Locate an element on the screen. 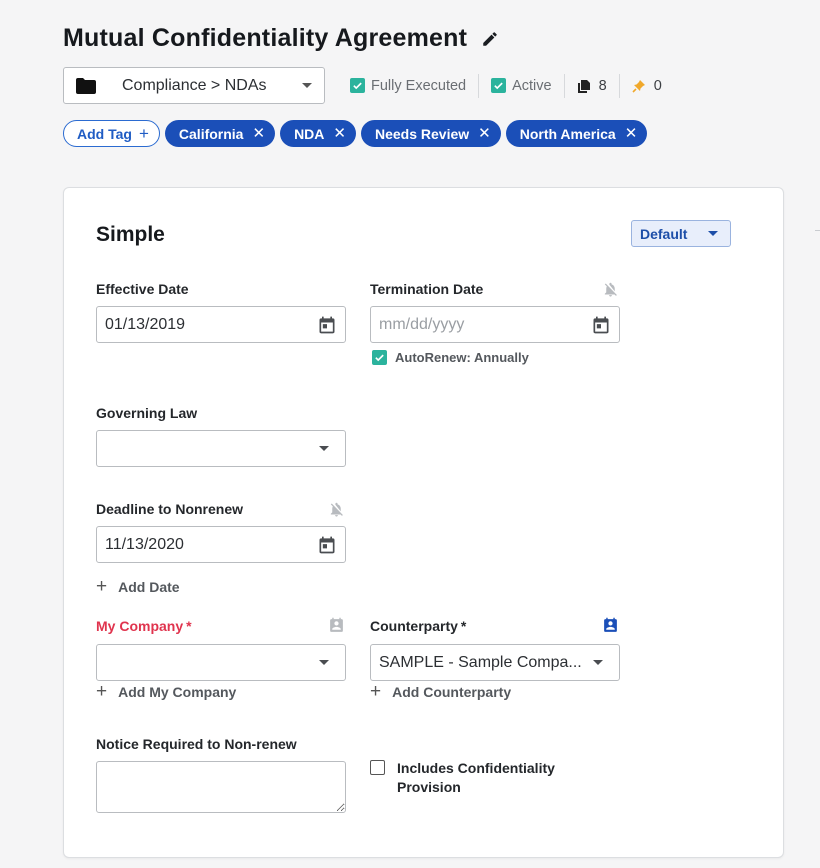 The image size is (820, 868). governing-law-label: Governing Law is located at coordinates (147, 413).